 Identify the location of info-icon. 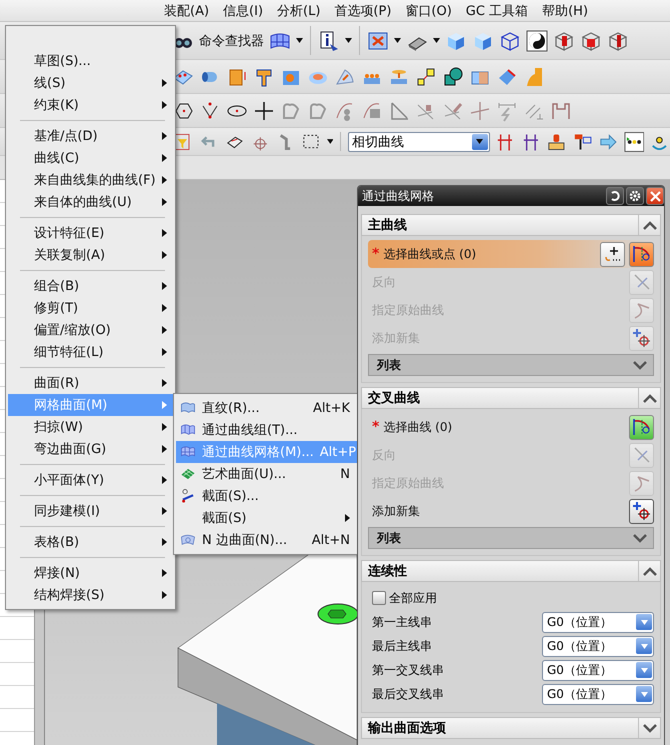
(329, 41).